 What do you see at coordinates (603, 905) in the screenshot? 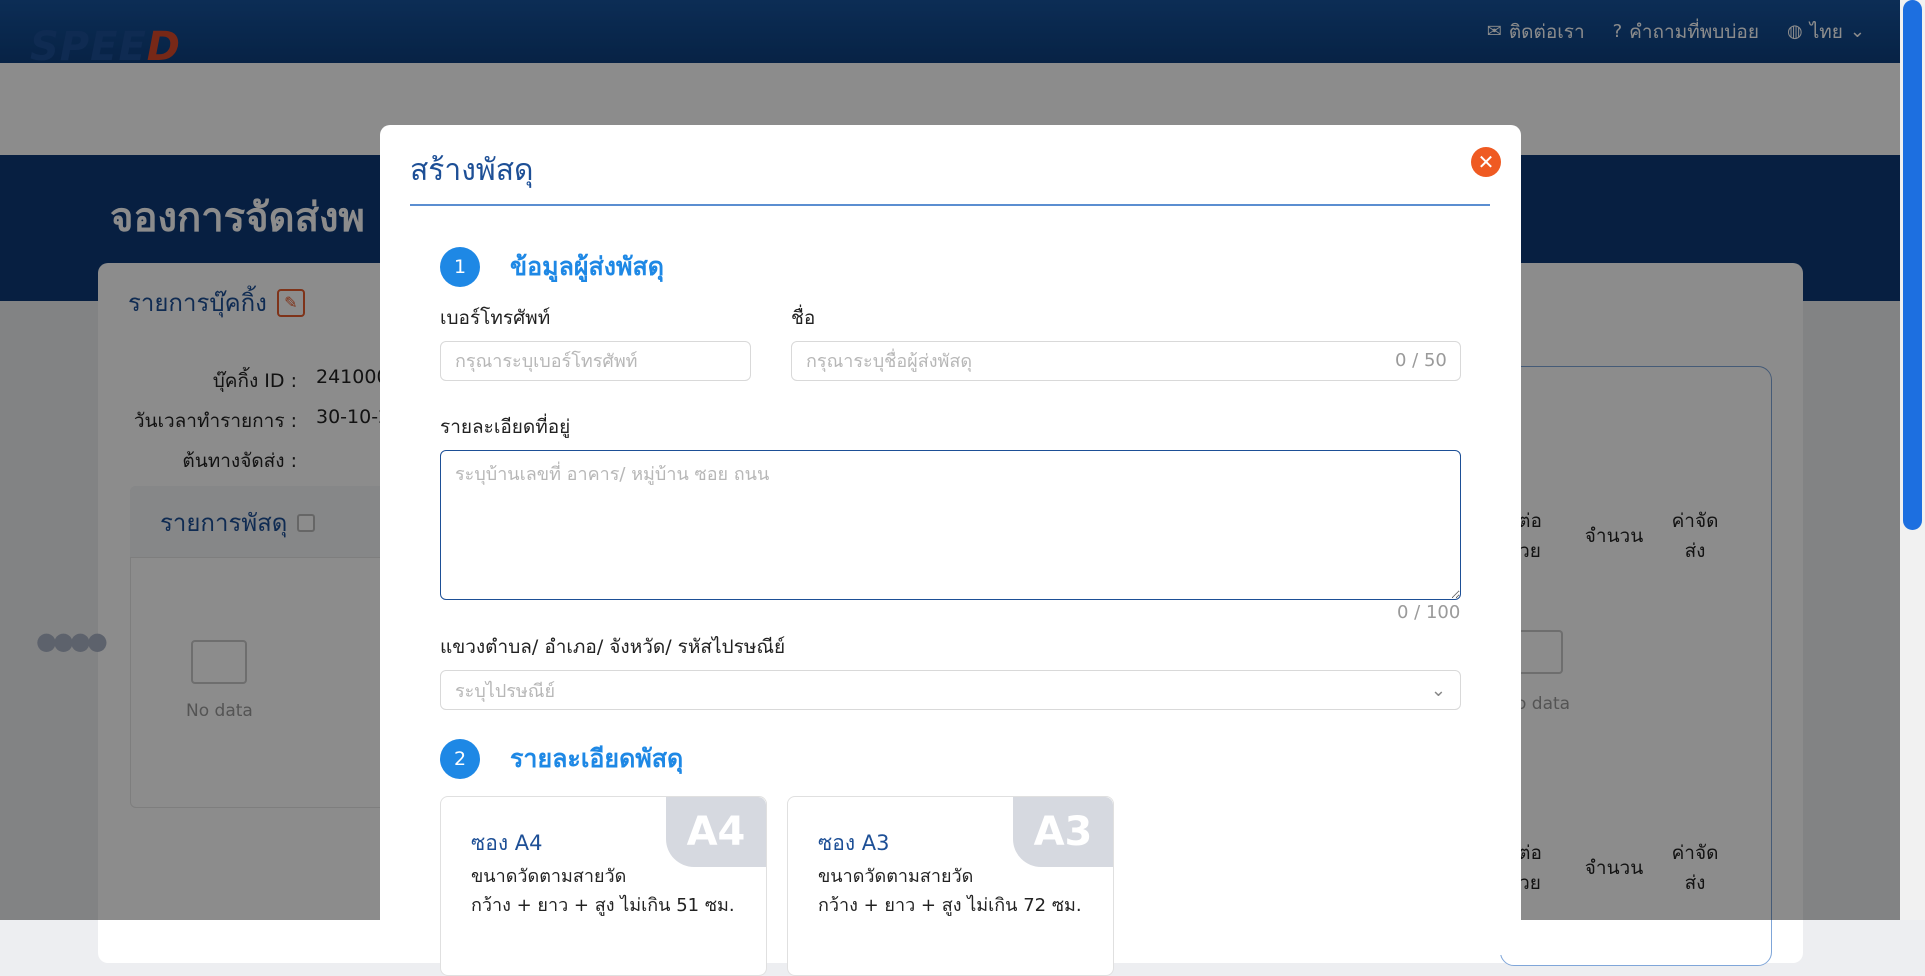
I see `package-desc-2: กว้าง + ยาว + สูง ไม่เกิน 51 ซม.` at bounding box center [603, 905].